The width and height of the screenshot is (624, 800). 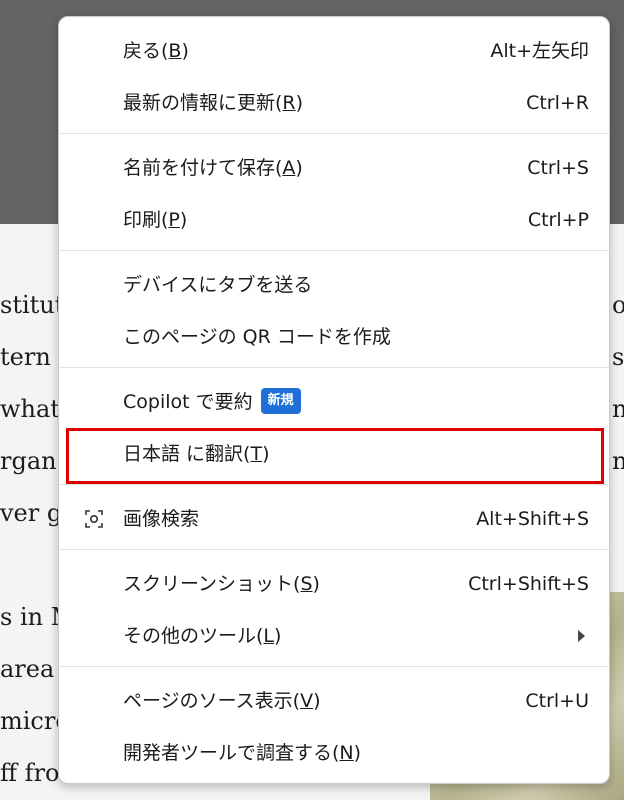 I want to click on menu-item-image-search: 画像検索 Alt+Shift+S, so click(x=334, y=519).